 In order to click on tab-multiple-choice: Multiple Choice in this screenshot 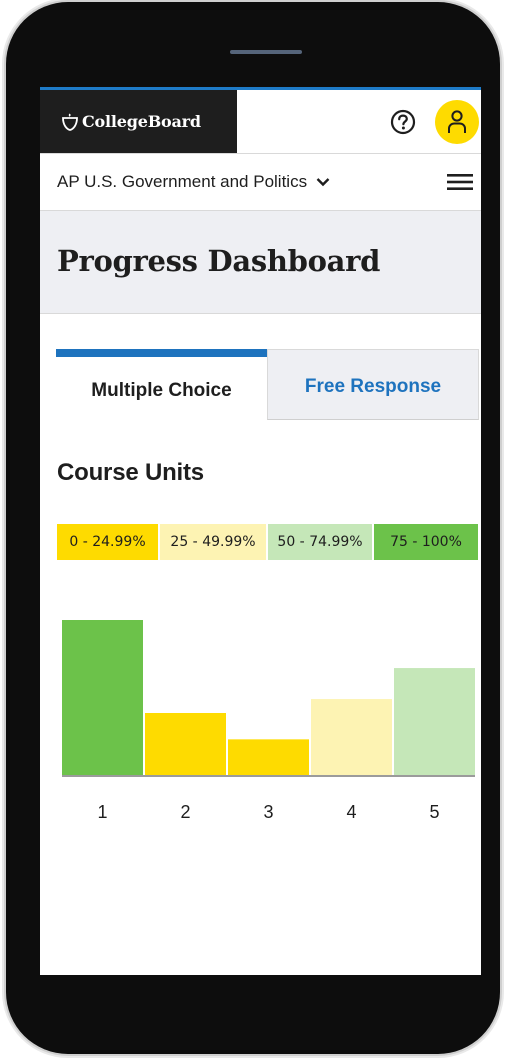, I will do `click(161, 384)`.